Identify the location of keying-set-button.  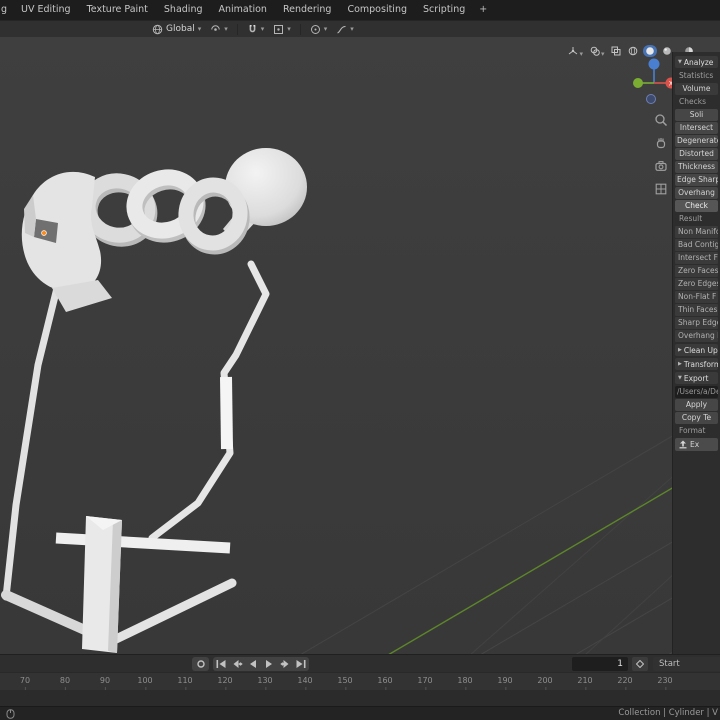
(640, 664).